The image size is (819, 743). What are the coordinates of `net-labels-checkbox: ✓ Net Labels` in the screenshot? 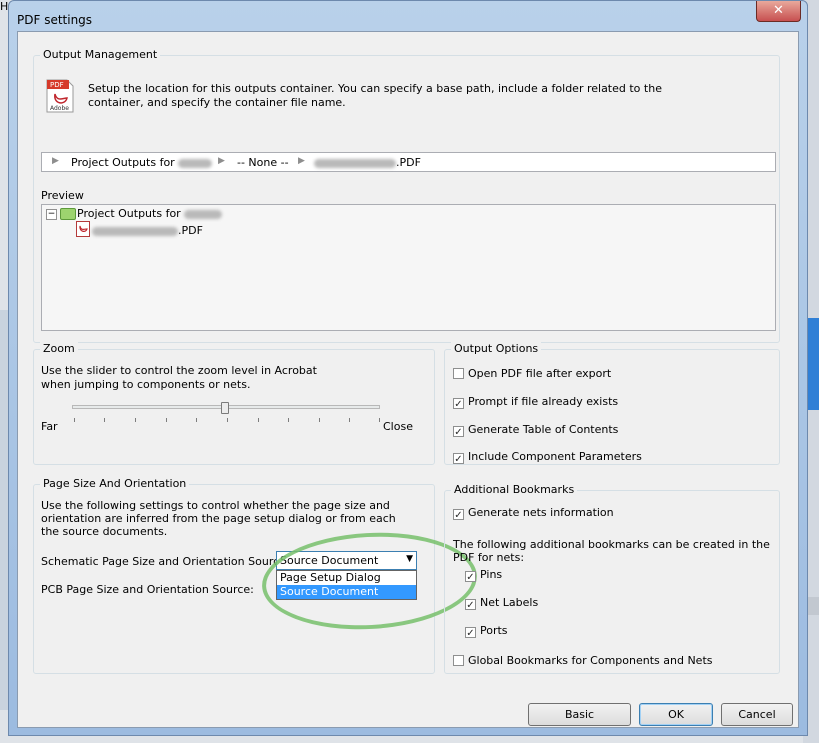 It's located at (502, 603).